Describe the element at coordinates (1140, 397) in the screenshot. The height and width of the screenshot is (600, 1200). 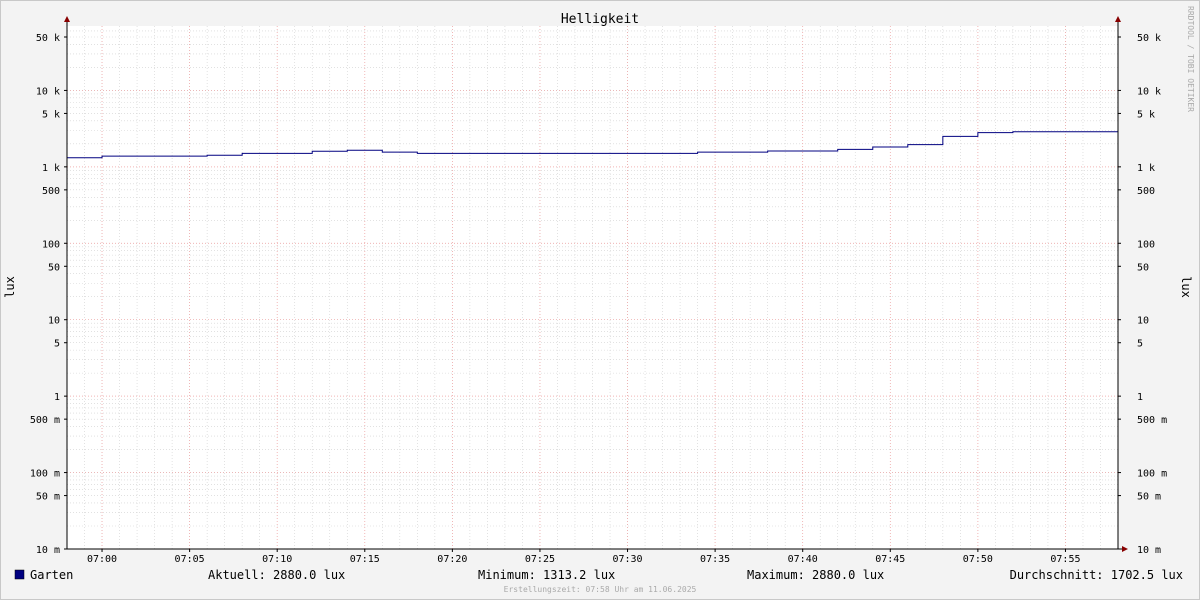
I see `y-tick-label-right: 1` at that location.